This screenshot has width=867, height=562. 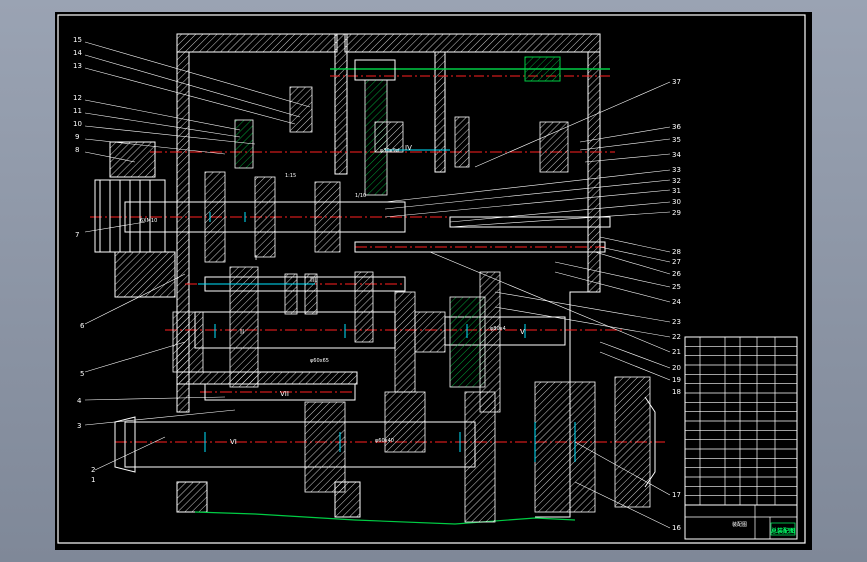 What do you see at coordinates (82, 374) in the screenshot?
I see `part-5: 5` at bounding box center [82, 374].